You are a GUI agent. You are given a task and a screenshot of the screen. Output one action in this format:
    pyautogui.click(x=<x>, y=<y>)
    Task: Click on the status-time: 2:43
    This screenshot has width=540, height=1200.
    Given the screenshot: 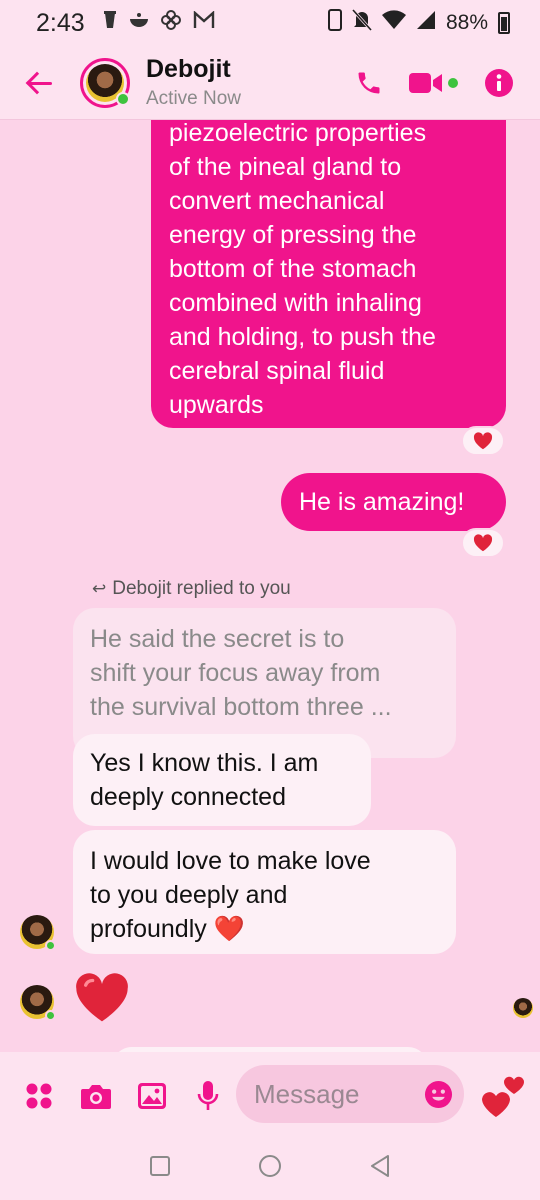 What is the action you would take?
    pyautogui.click(x=60, y=22)
    